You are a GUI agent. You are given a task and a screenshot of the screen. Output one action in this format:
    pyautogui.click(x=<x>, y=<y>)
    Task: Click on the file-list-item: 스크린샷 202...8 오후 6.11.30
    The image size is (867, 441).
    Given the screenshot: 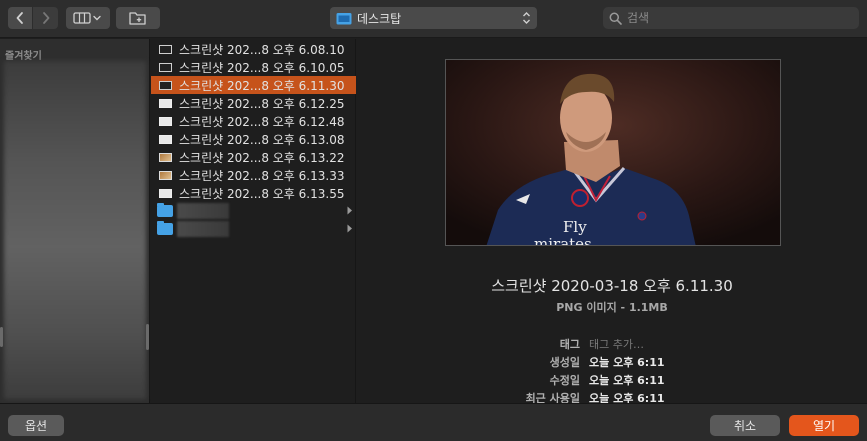 What is the action you would take?
    pyautogui.click(x=253, y=85)
    